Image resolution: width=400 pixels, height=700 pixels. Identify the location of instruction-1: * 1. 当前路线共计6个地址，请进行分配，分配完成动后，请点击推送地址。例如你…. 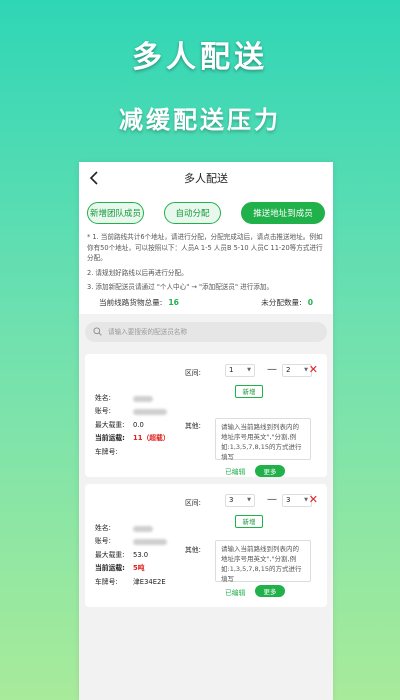
(205, 247).